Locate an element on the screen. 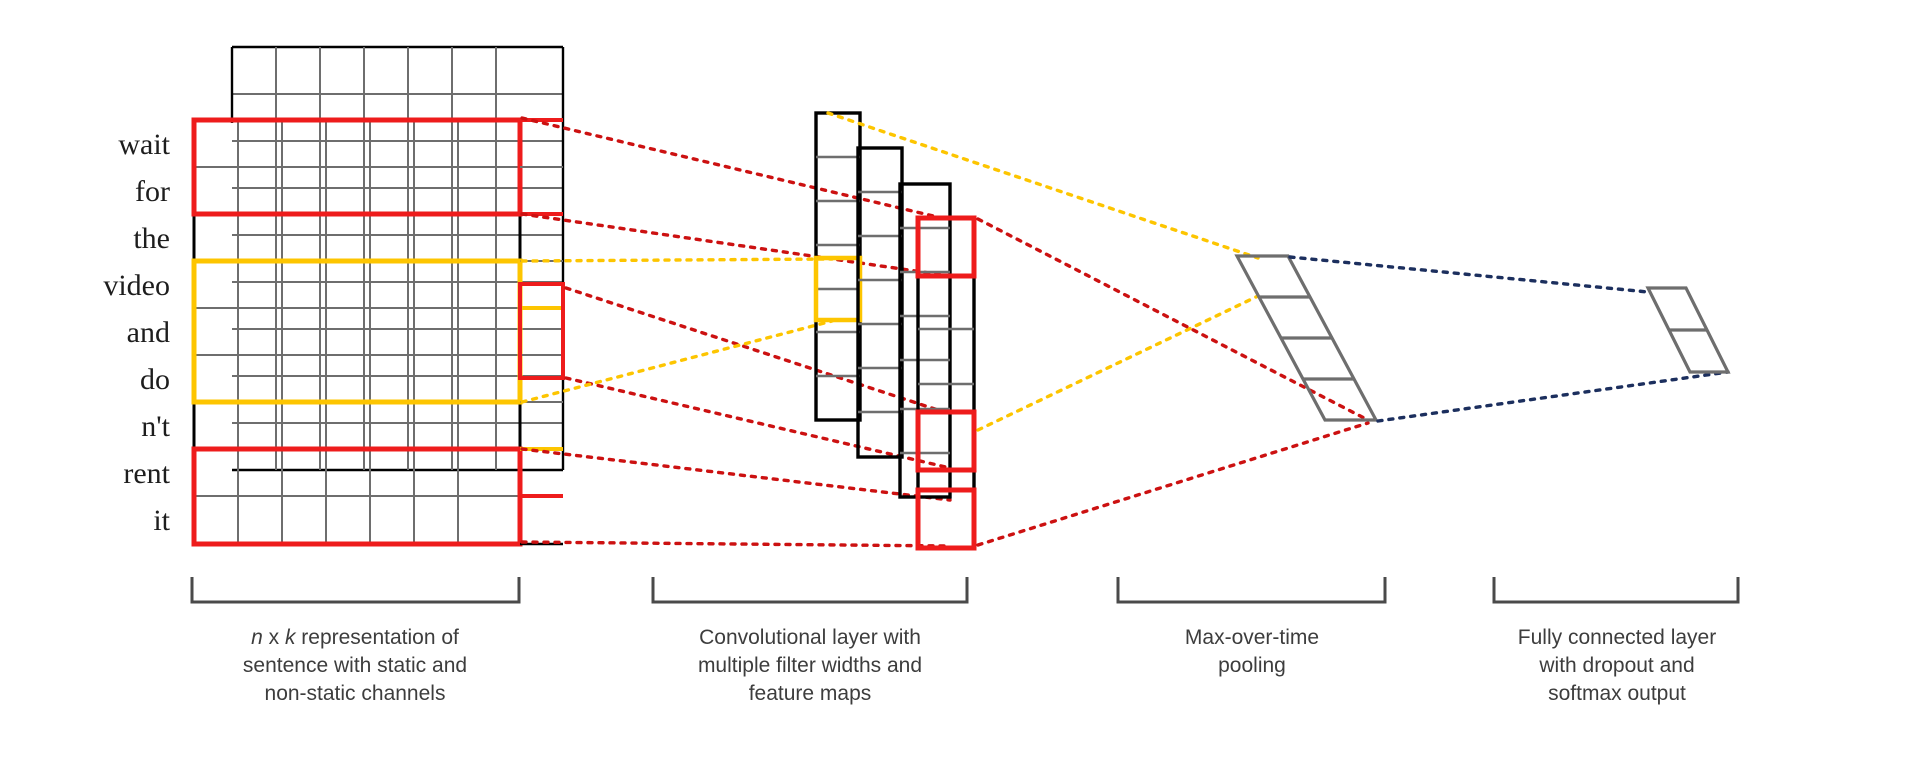  bracket-pooling is located at coordinates (1251, 590).